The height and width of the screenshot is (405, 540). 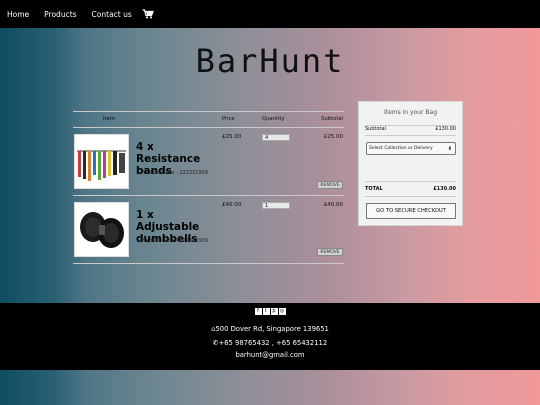 What do you see at coordinates (411, 211) in the screenshot?
I see `secure-checkout-button: GO TO SECURE CHECKOUT` at bounding box center [411, 211].